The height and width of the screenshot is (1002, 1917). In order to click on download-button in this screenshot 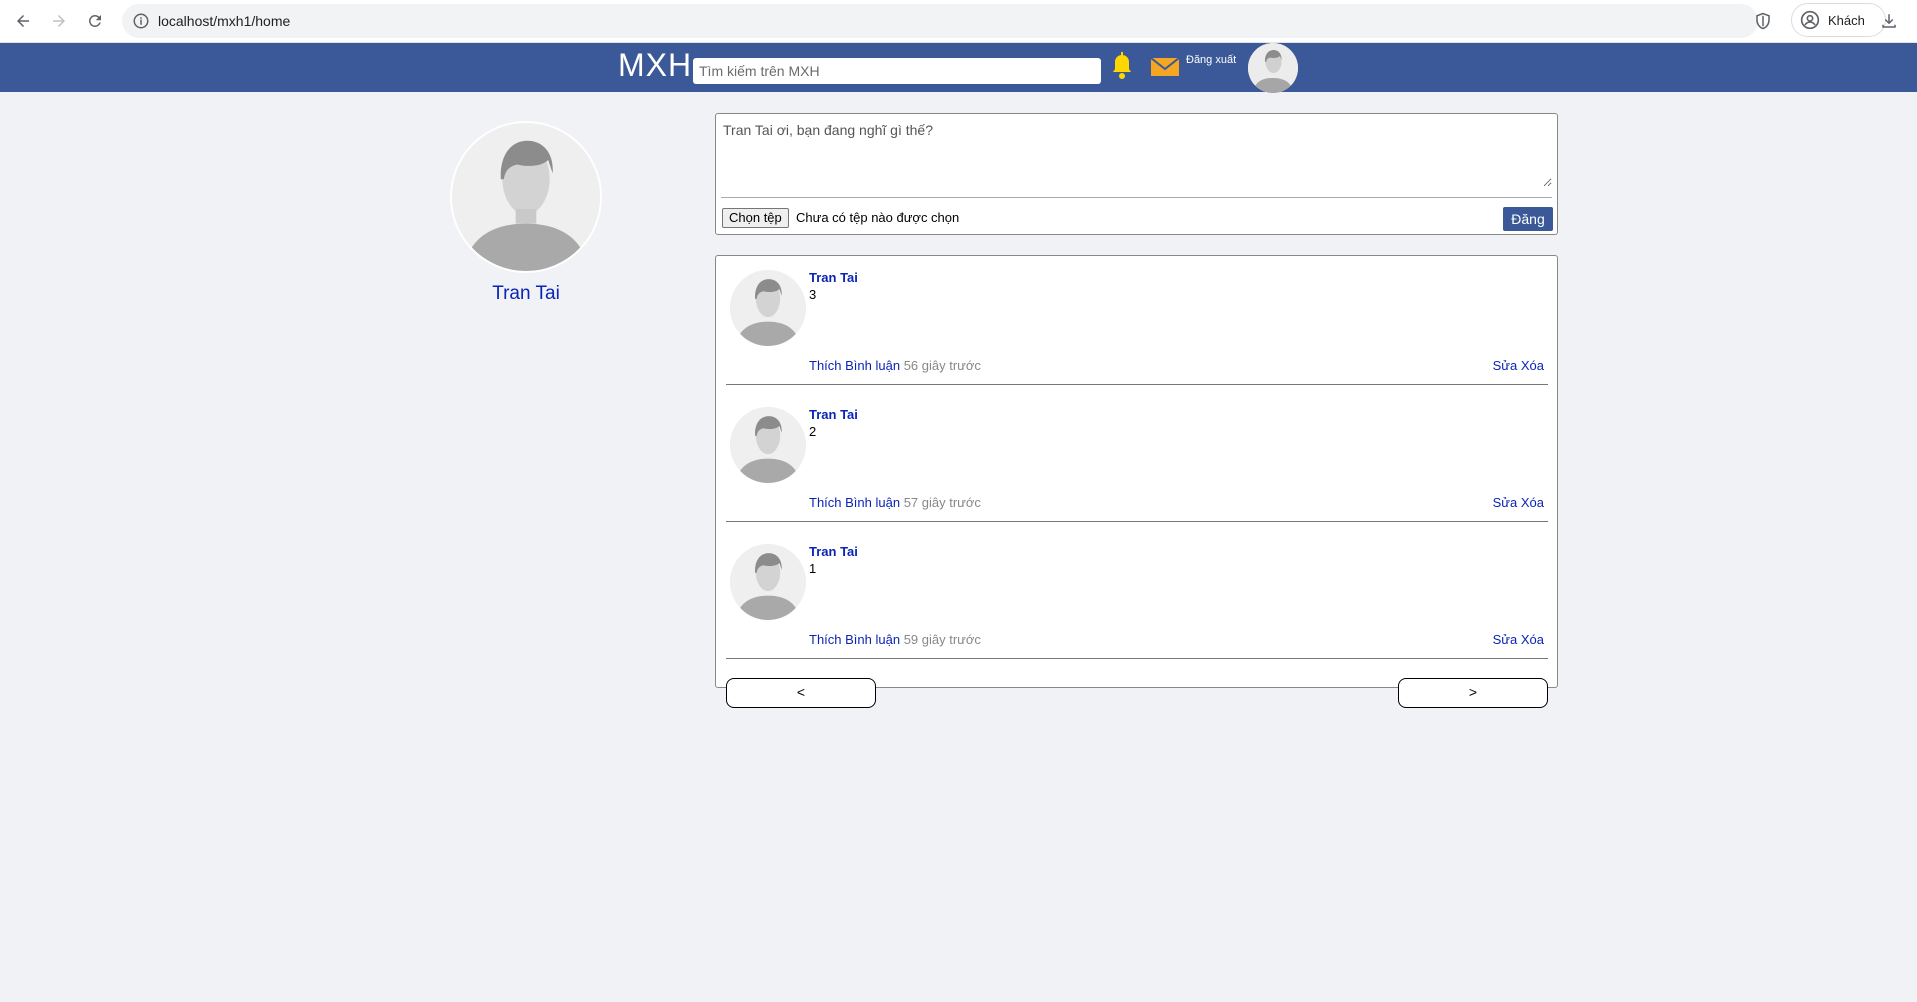, I will do `click(1889, 21)`.